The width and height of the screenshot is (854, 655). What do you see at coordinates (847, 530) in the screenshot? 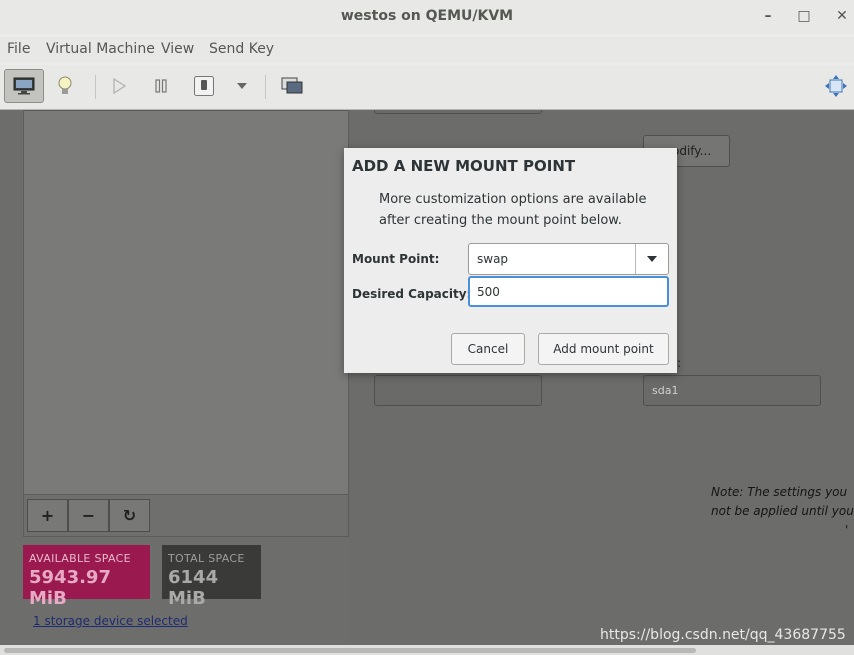
I see `note-line-3: '` at bounding box center [847, 530].